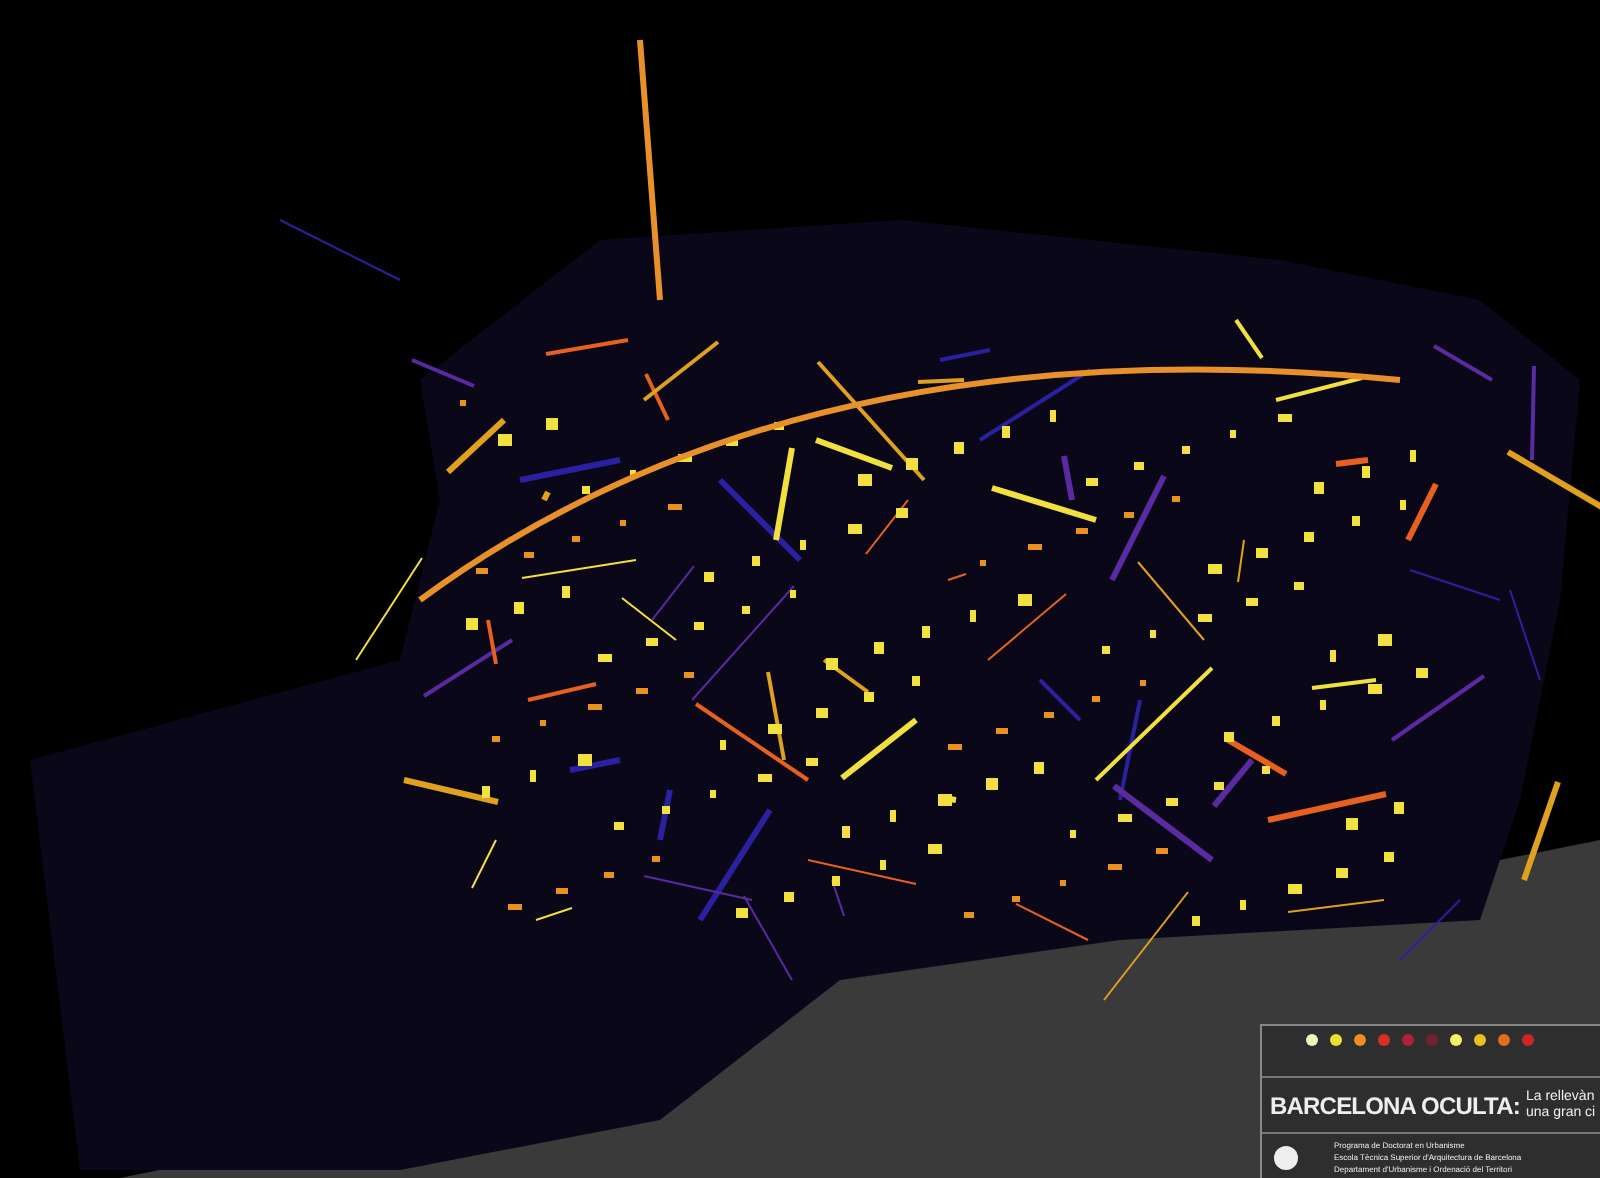 The image size is (1600, 1178). I want to click on poster-title: BARCELONA OCULTA:, so click(1395, 1105).